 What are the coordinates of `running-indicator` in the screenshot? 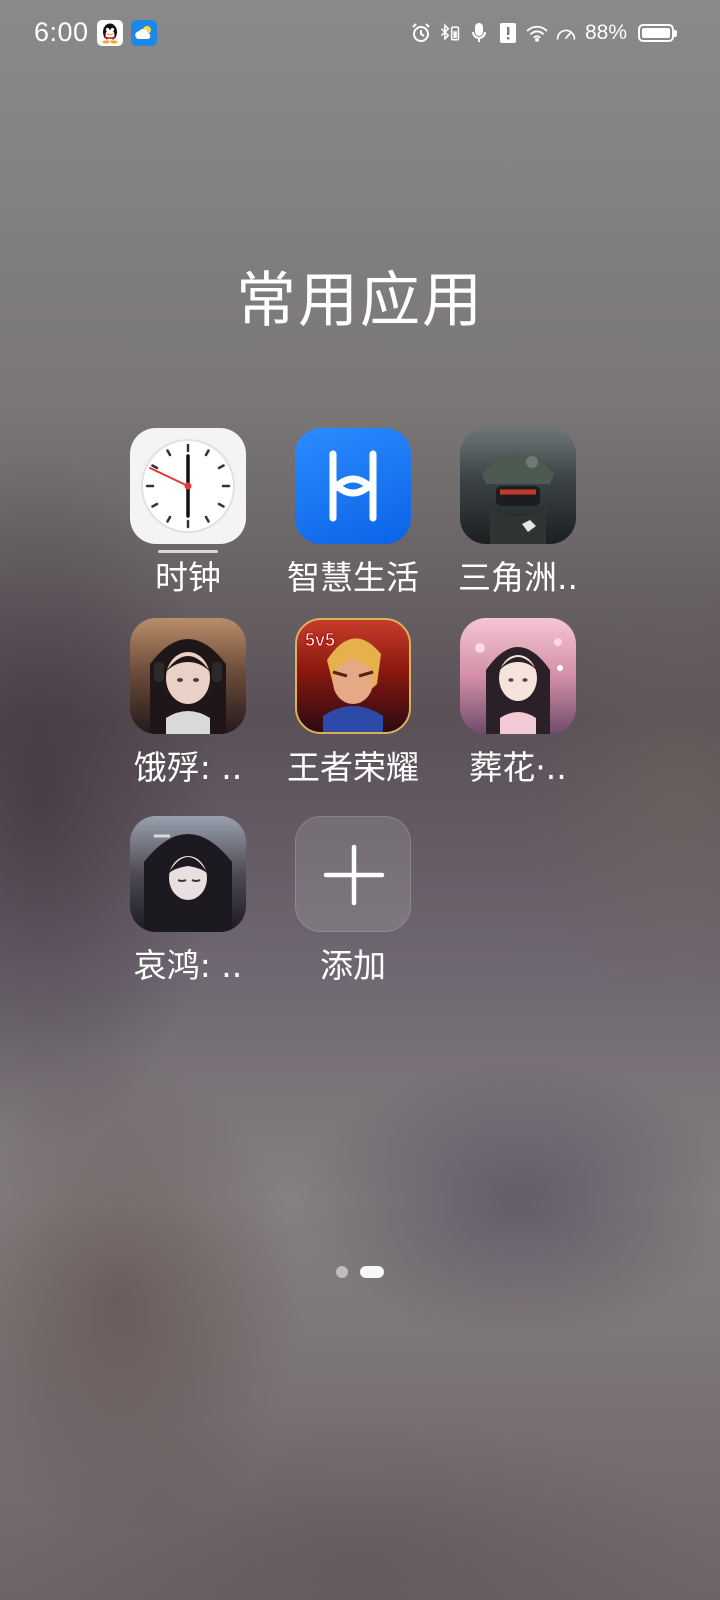 It's located at (188, 551).